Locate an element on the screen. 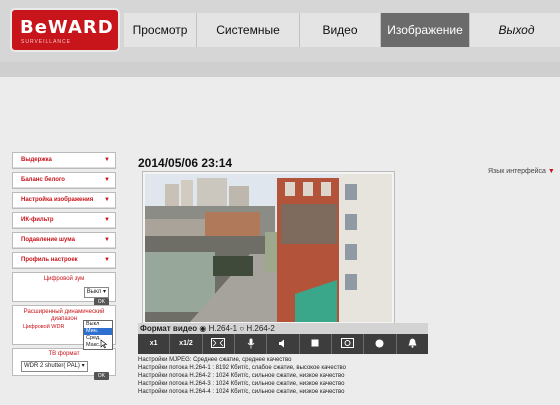 This screenshot has width=560, height=405. language-label: Язык интерфейса is located at coordinates (517, 171).